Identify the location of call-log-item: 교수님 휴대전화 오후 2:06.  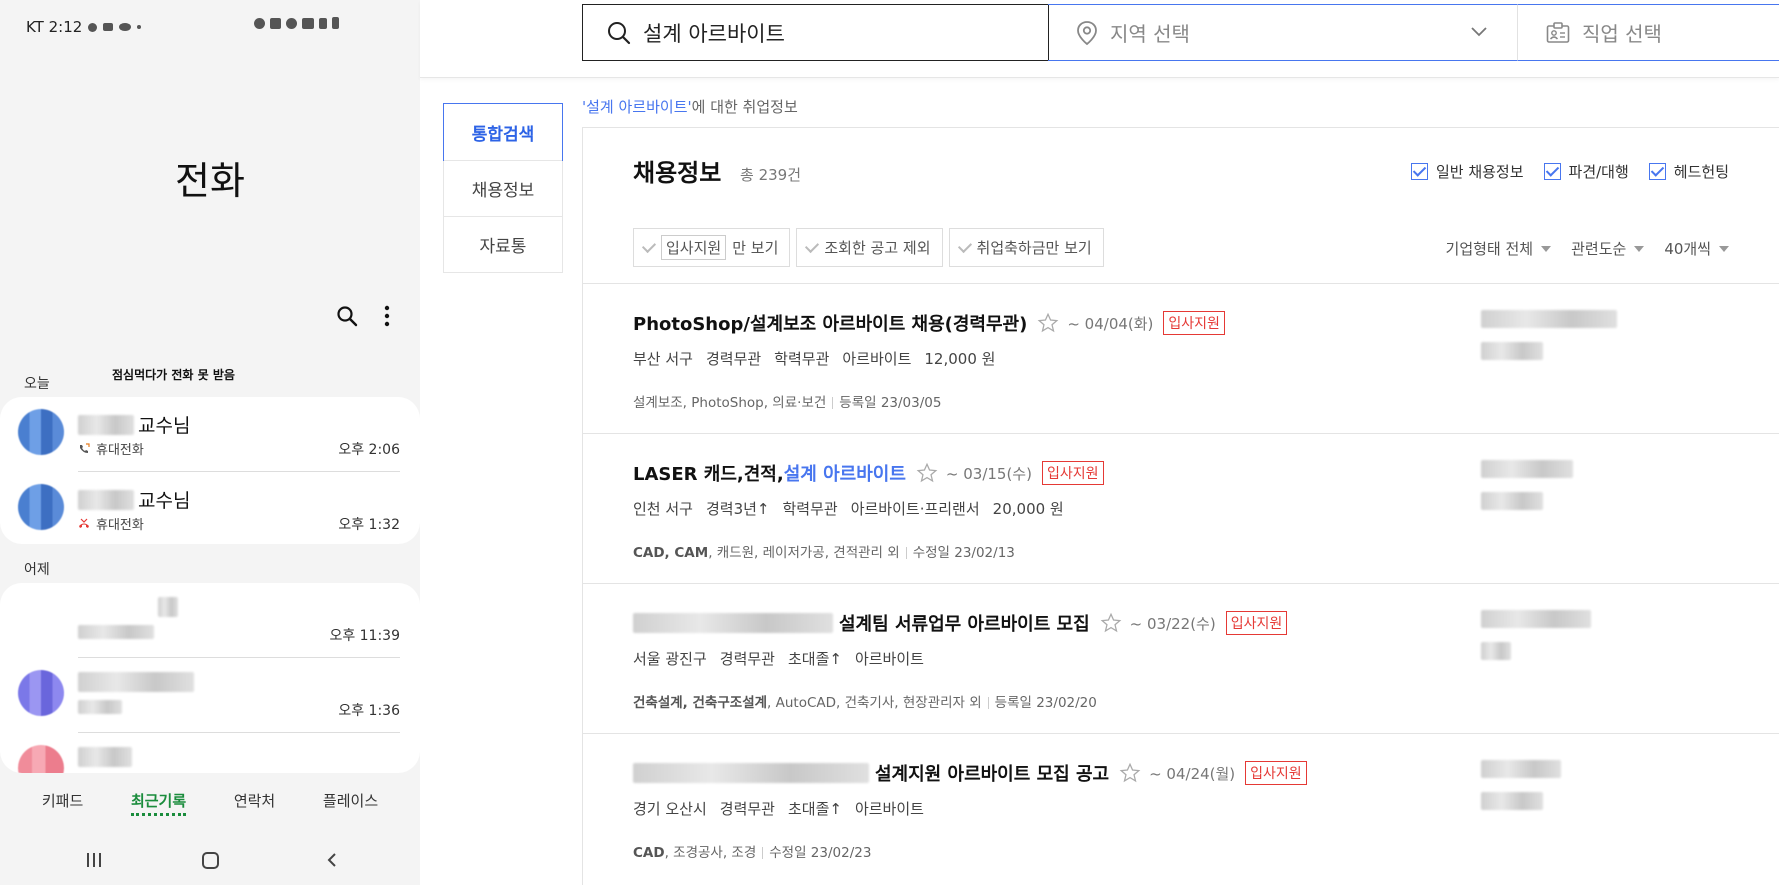
(210, 434).